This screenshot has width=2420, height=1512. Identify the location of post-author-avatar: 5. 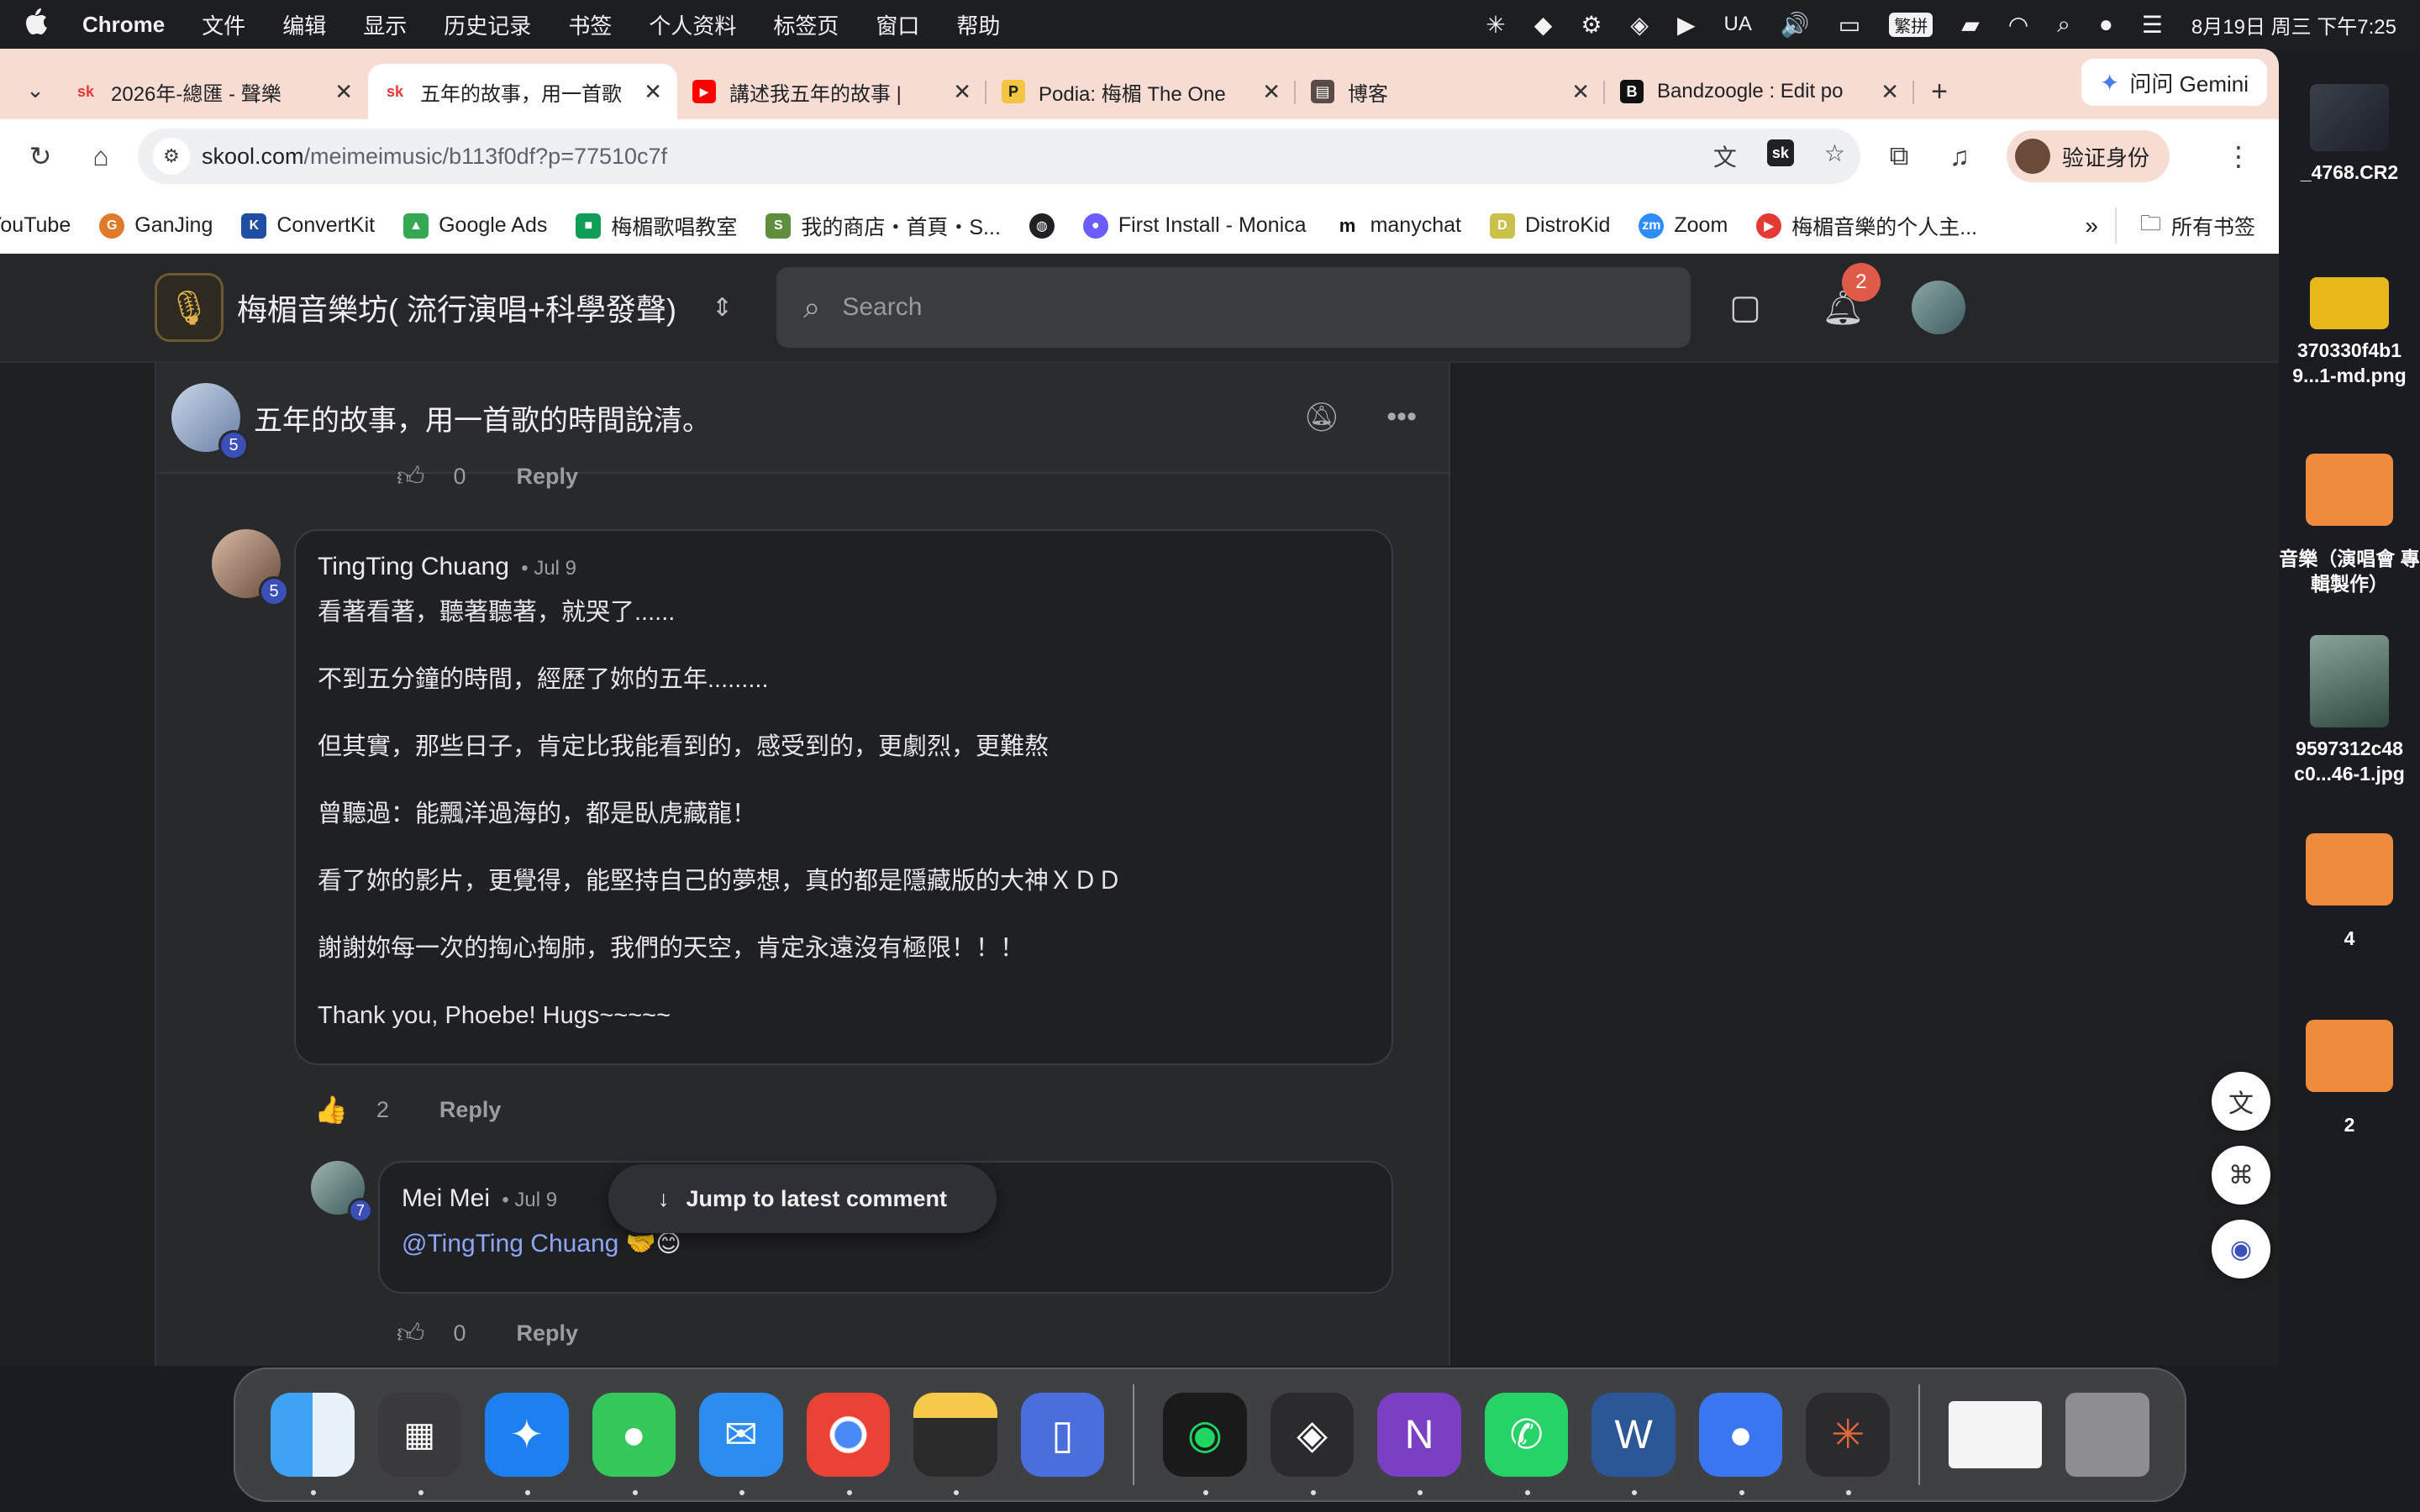
(210, 421).